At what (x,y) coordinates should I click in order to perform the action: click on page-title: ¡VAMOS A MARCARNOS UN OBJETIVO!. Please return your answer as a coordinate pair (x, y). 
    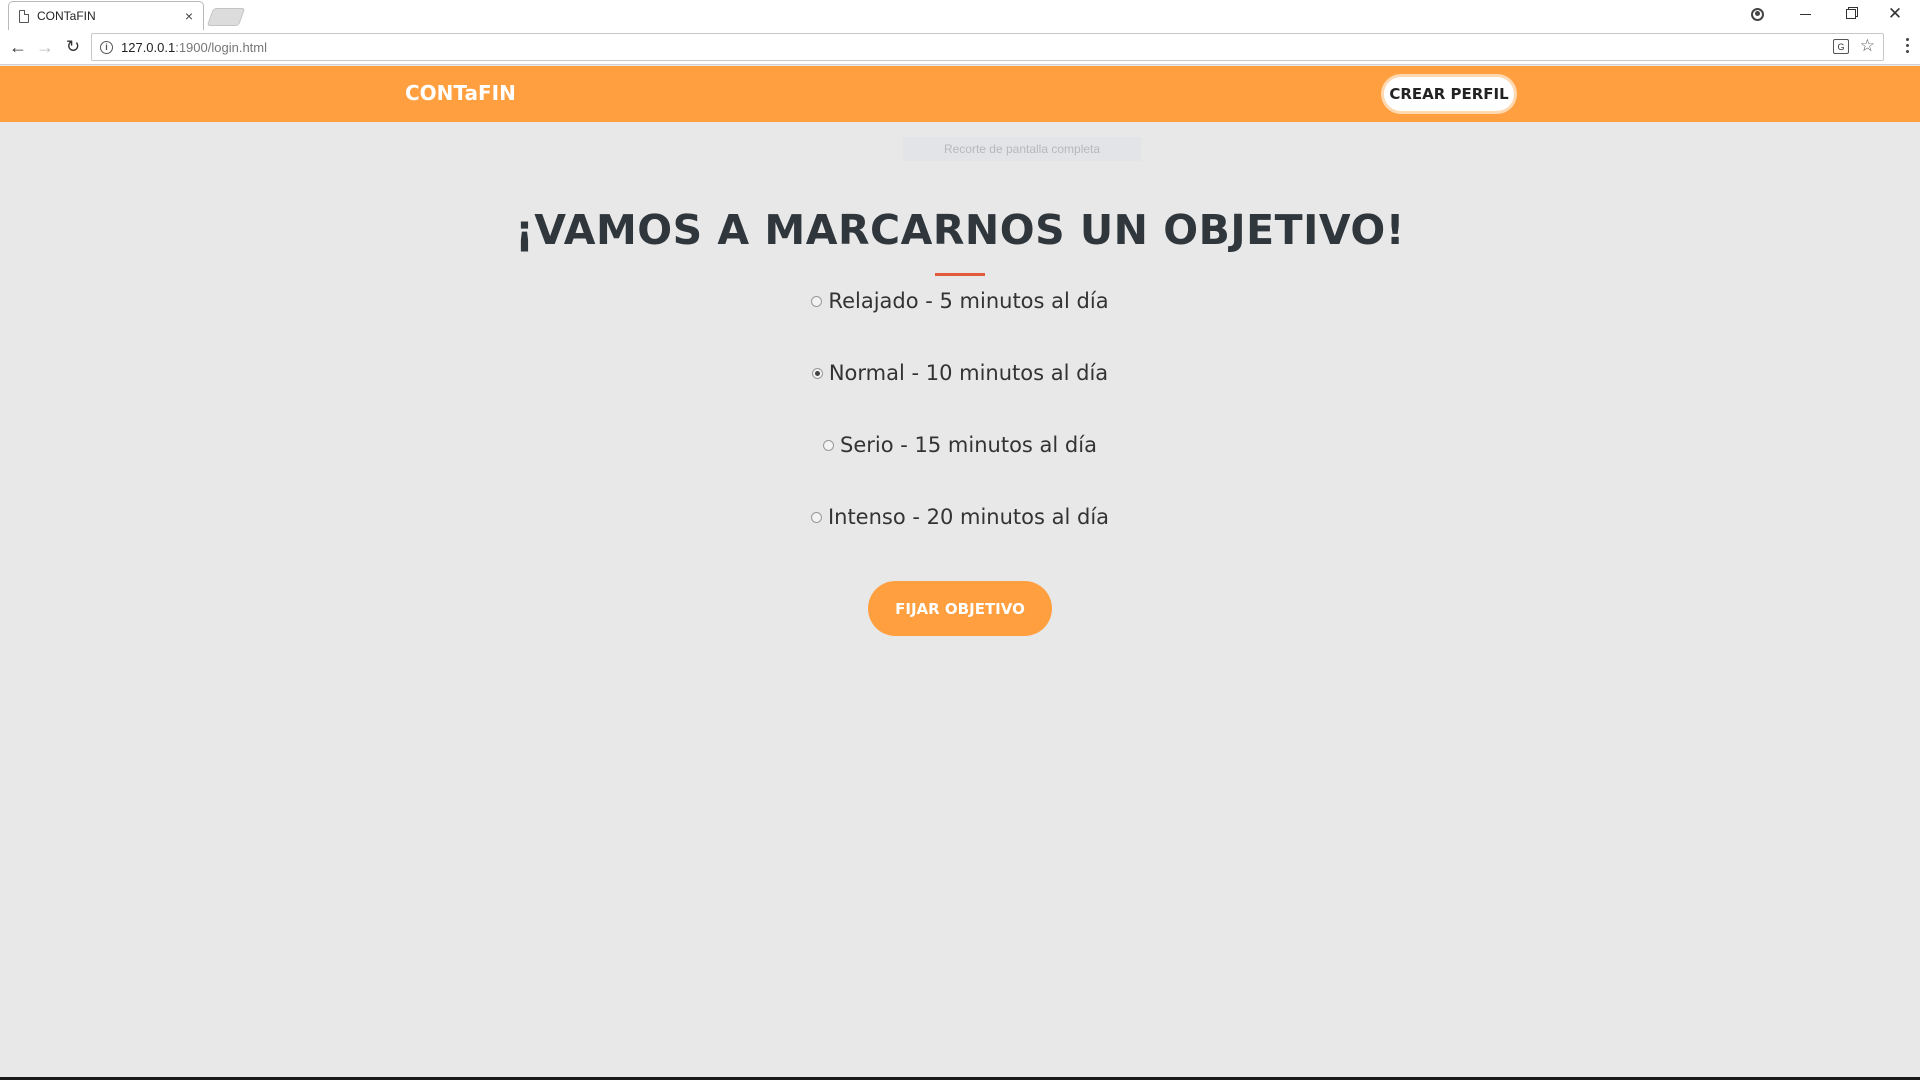
    Looking at the image, I should click on (960, 230).